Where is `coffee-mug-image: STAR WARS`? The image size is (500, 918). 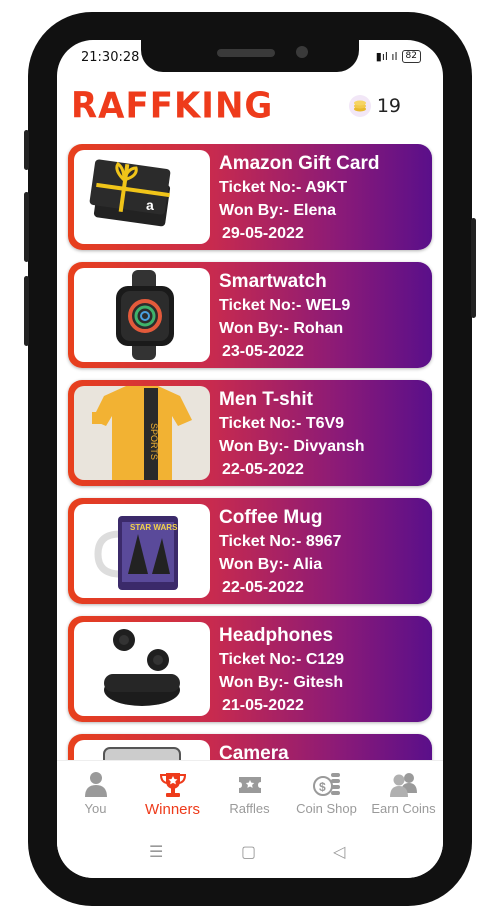
coffee-mug-image: STAR WARS is located at coordinates (142, 551).